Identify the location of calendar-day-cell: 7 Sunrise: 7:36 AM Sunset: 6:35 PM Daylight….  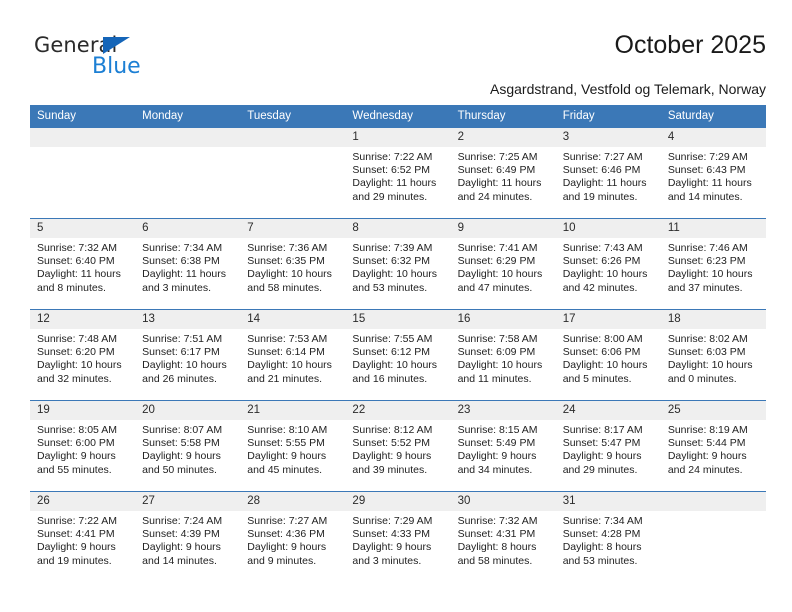
(293, 264).